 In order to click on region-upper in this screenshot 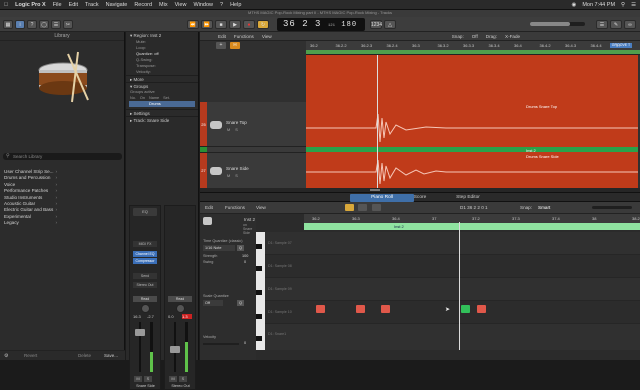, I will do `click(472, 78)`.